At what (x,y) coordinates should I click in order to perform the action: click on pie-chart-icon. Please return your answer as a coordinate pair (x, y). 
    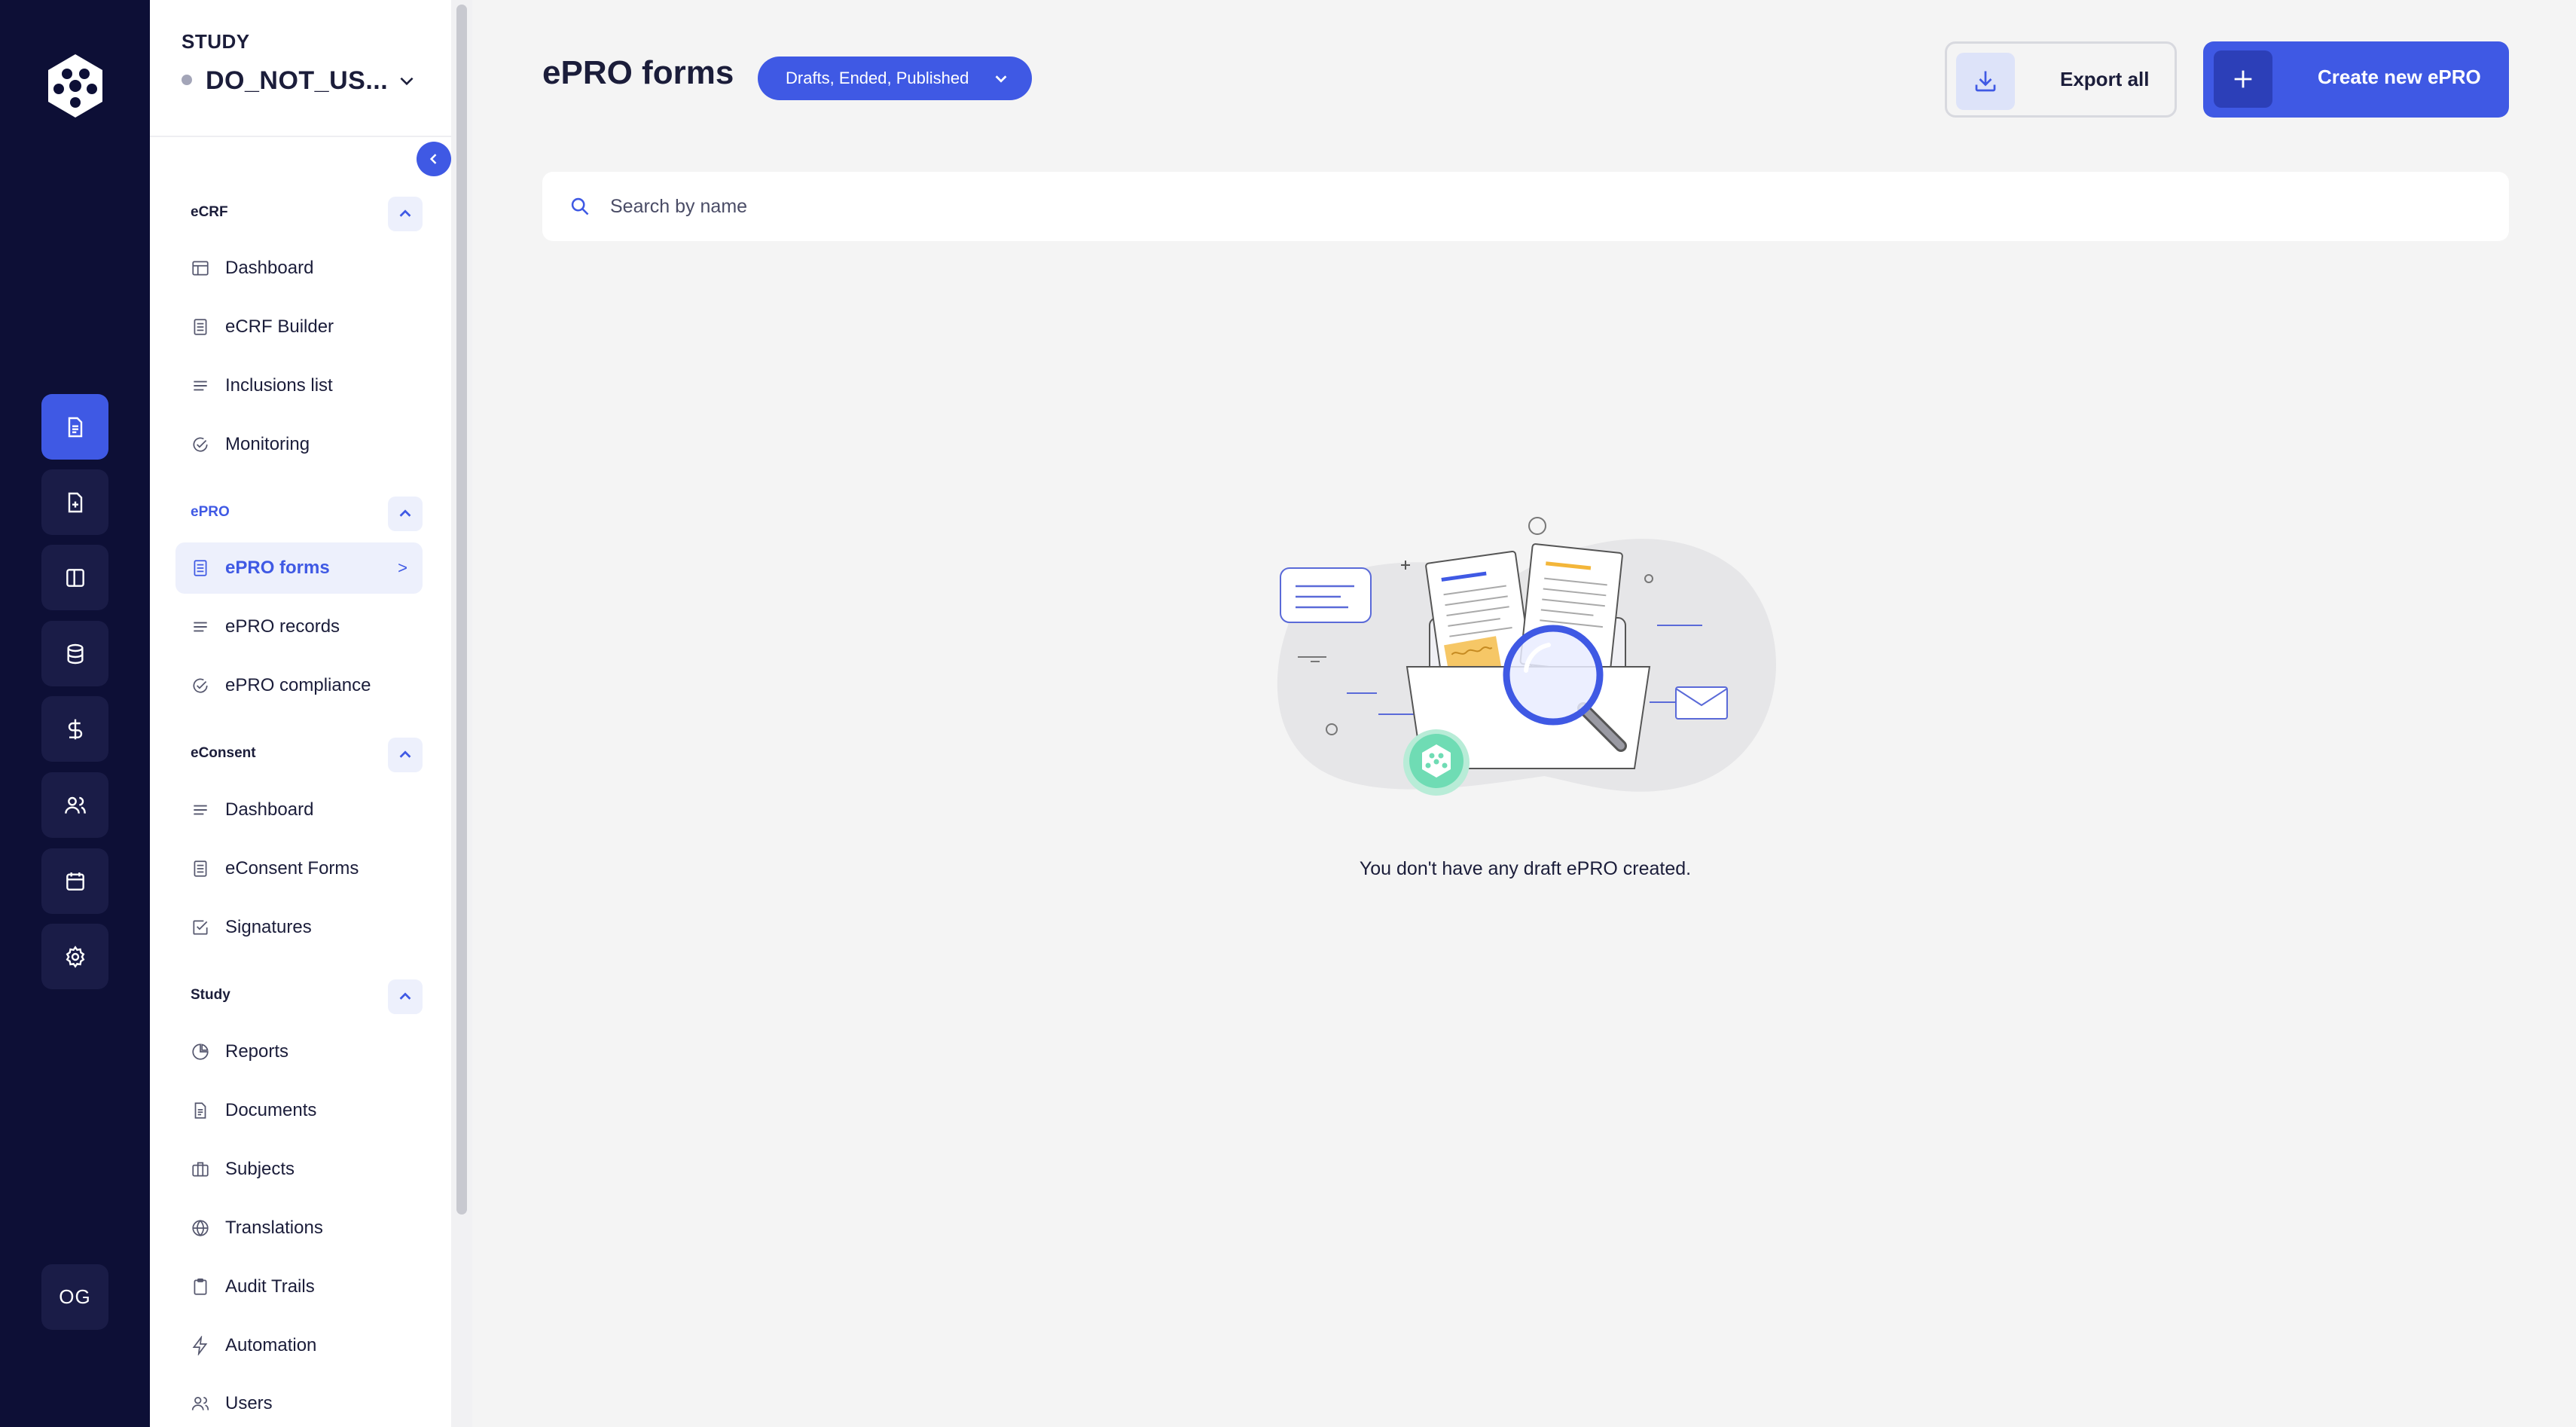
    Looking at the image, I should click on (201, 1052).